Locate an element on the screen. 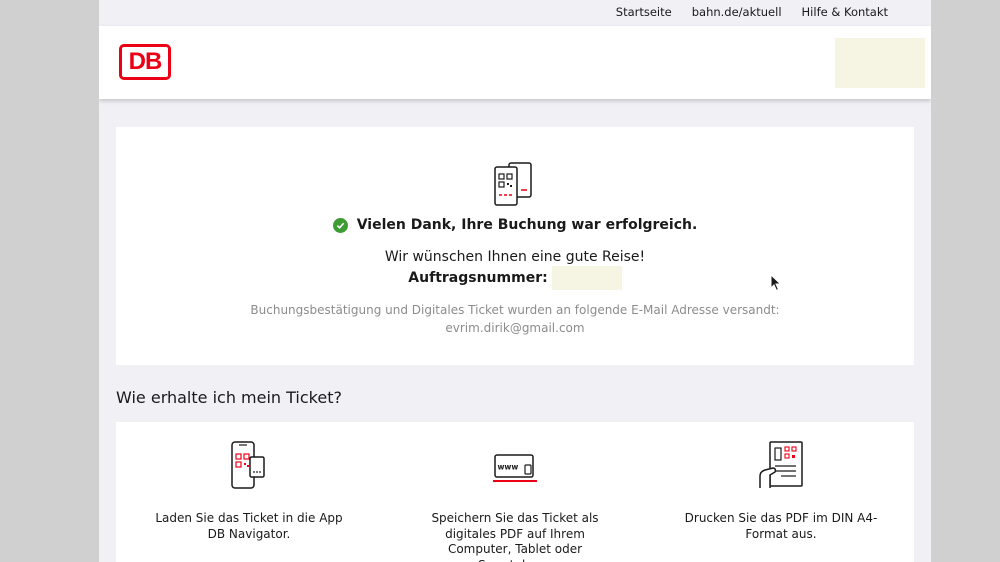 Image resolution: width=1000 pixels, height=562 pixels. nav-link-startseite: Startseite is located at coordinates (644, 12).